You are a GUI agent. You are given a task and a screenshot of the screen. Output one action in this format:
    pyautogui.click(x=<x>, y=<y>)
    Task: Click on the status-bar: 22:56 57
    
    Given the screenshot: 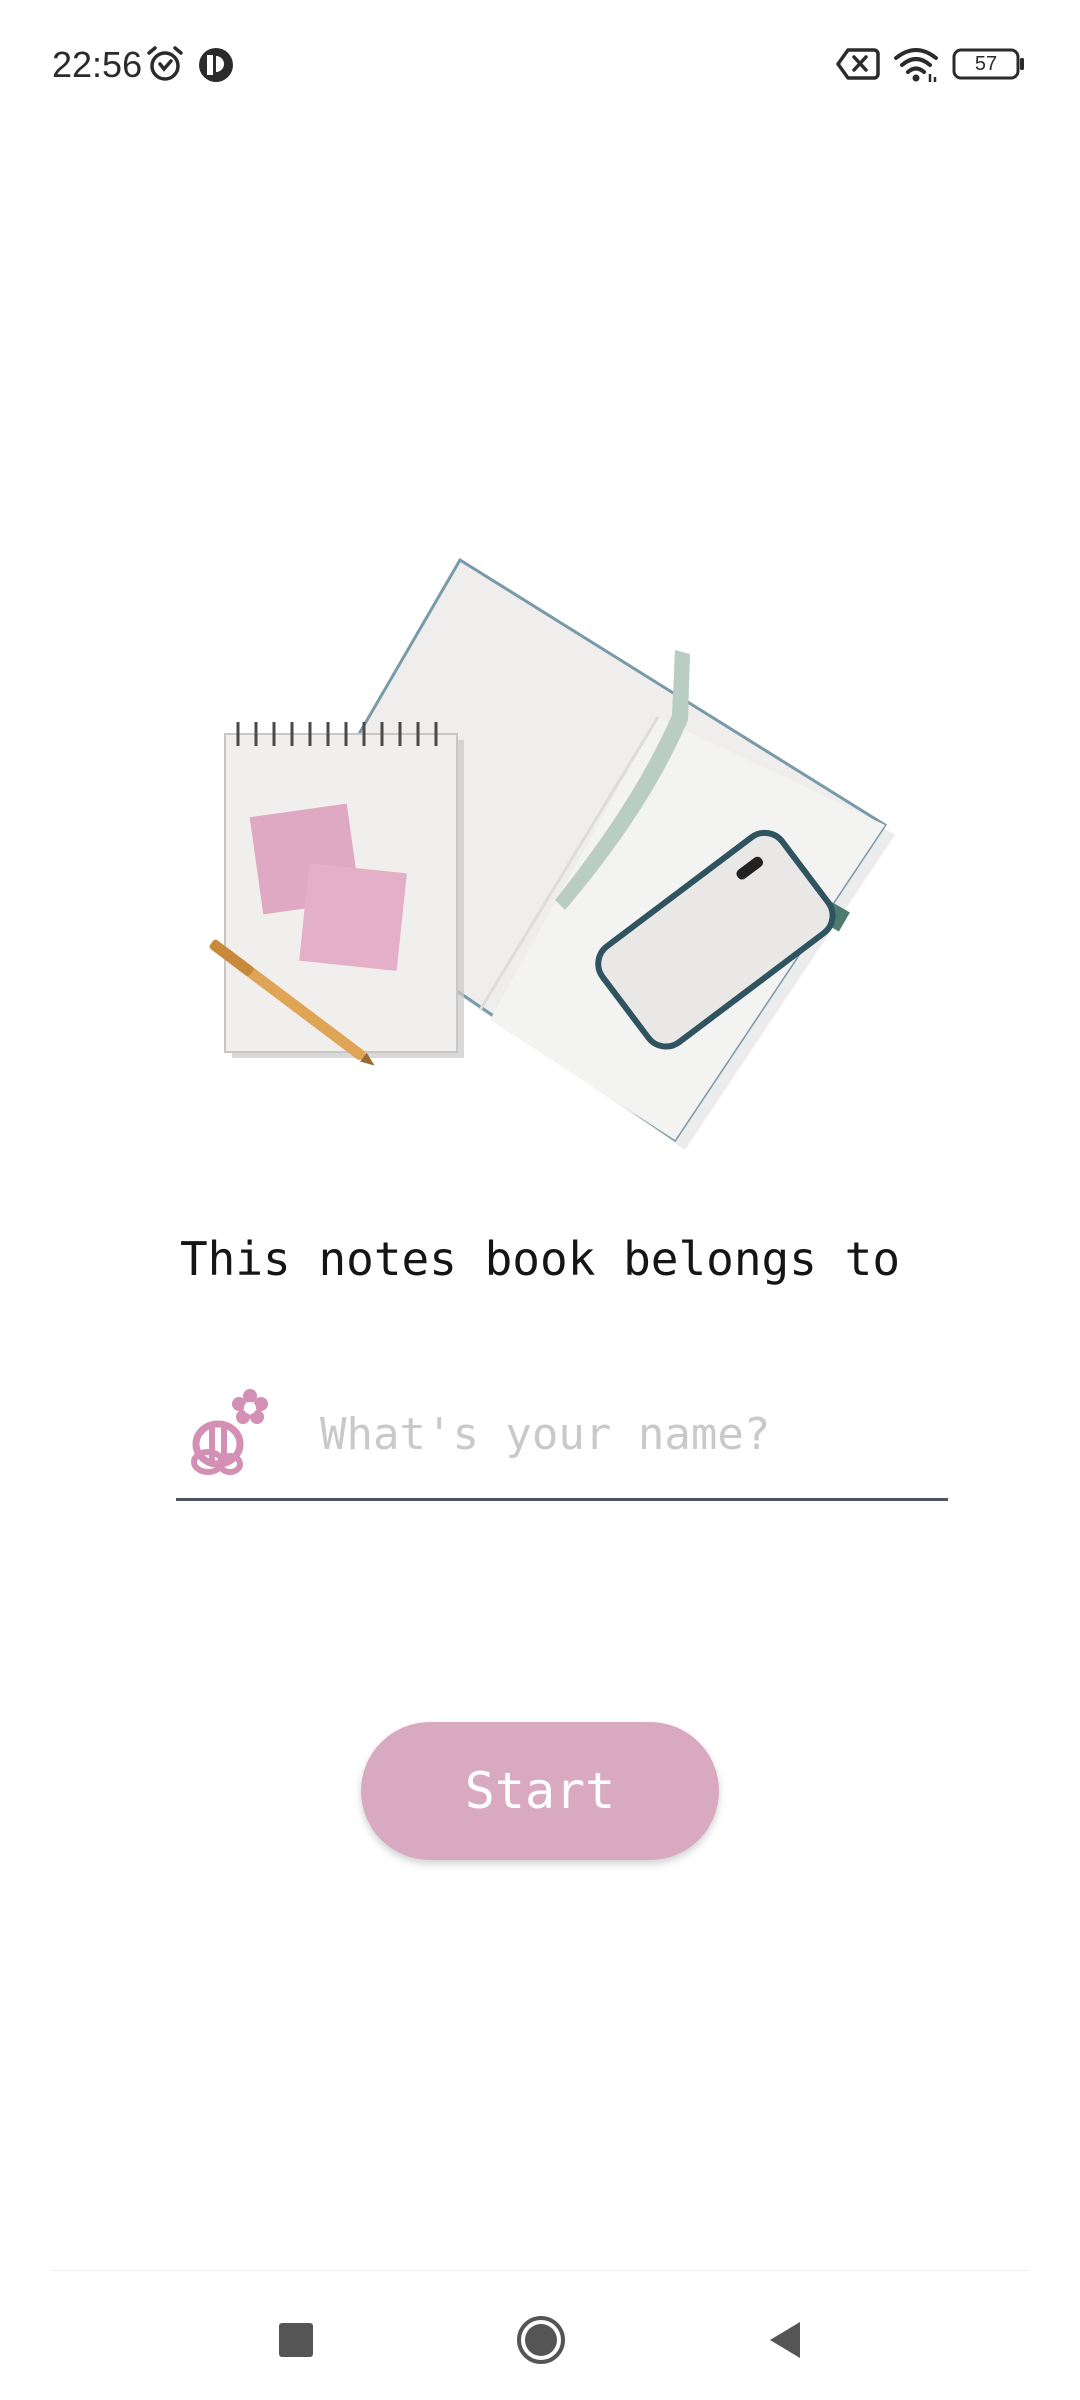 What is the action you would take?
    pyautogui.click(x=540, y=66)
    